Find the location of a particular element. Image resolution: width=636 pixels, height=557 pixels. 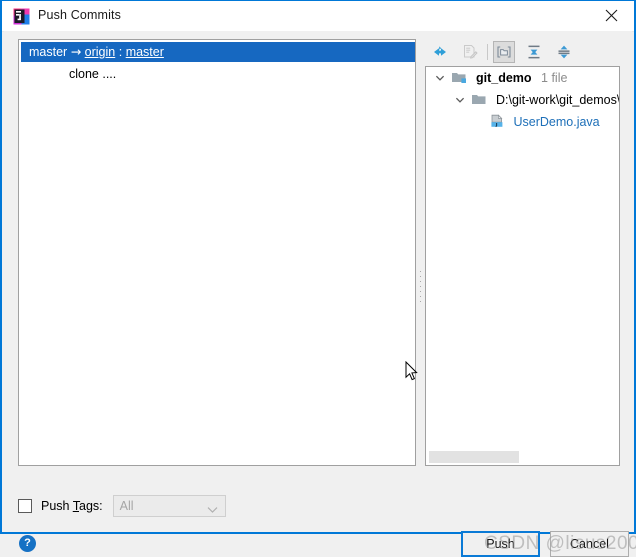

push-tags-label-after: ags: is located at coordinates (91, 506).